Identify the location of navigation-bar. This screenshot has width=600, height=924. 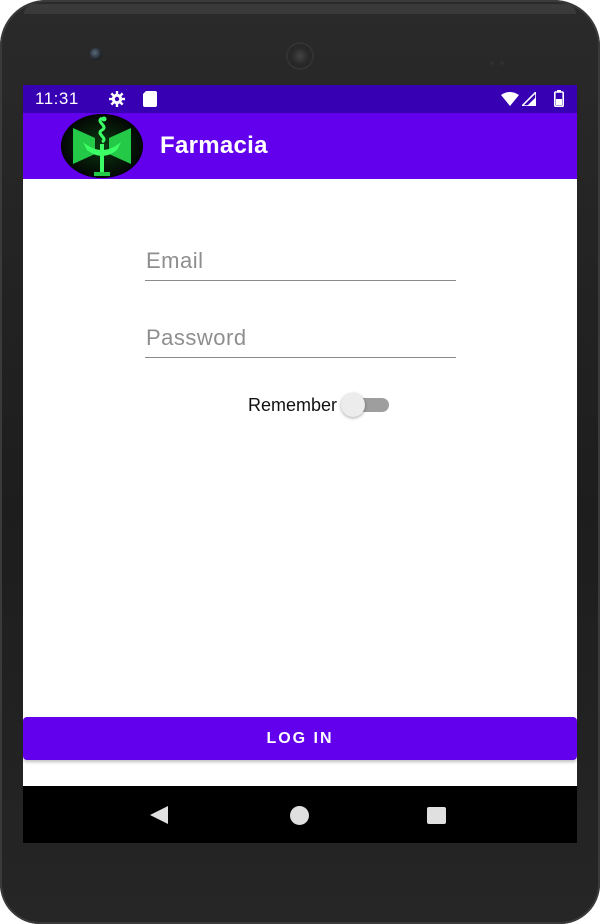
(300, 814).